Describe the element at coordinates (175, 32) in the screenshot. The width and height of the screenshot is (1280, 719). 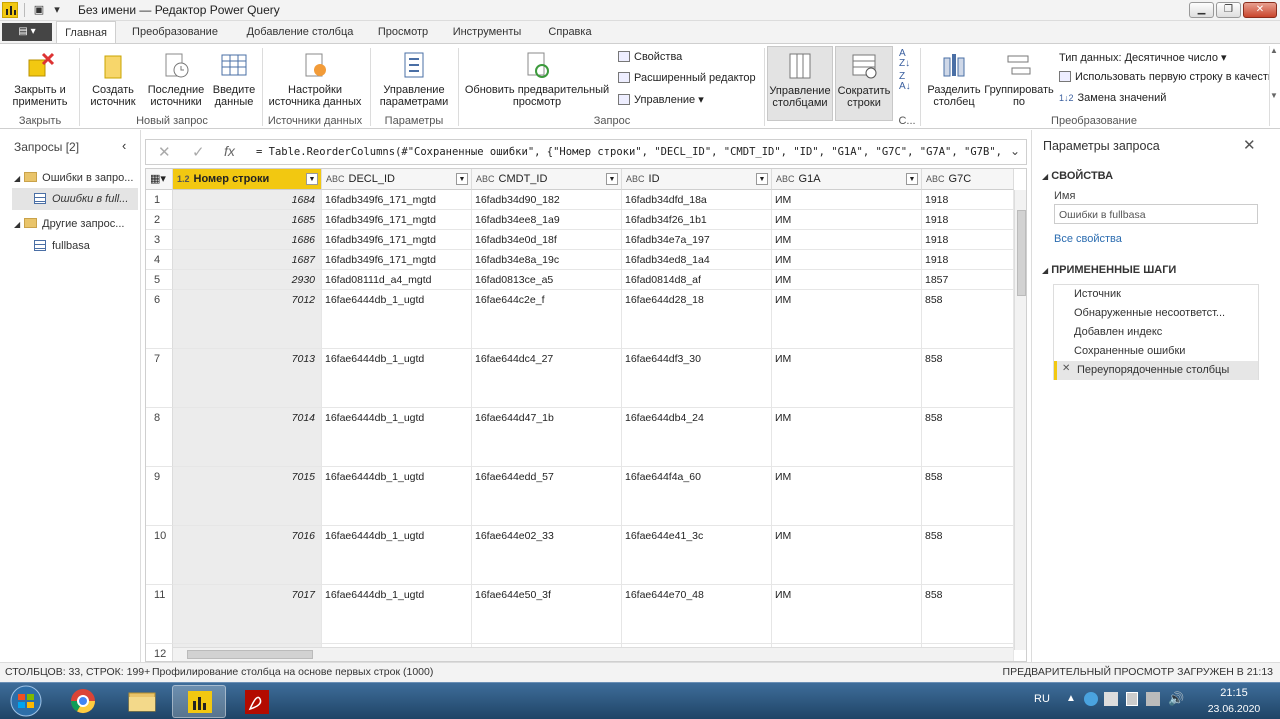
I see `tab-transform: Преобразование` at that location.